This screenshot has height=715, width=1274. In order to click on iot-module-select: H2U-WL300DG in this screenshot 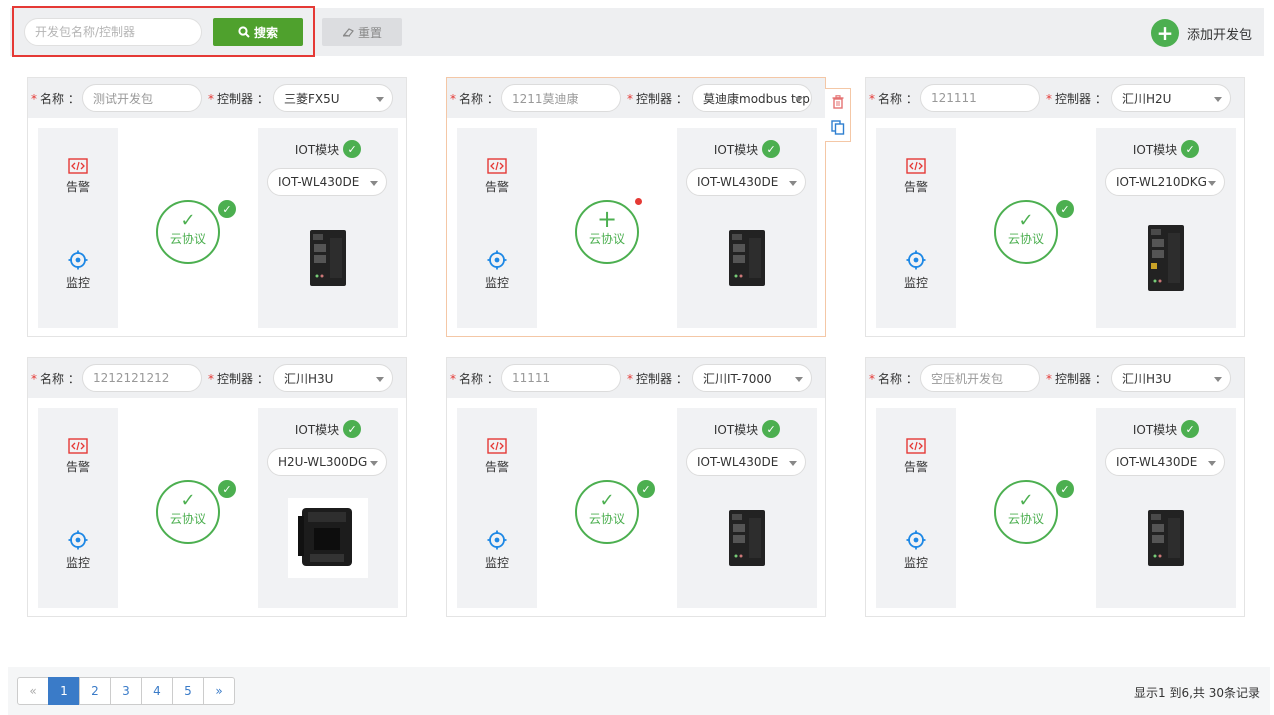, I will do `click(327, 462)`.